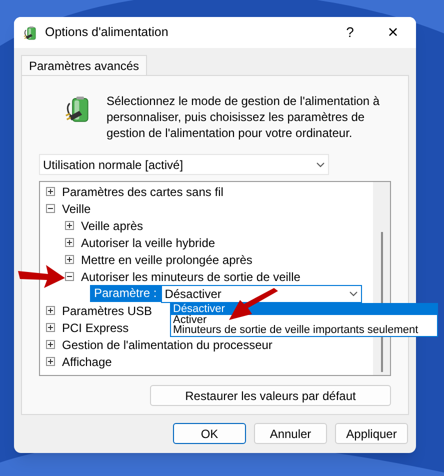 This screenshot has width=444, height=476. What do you see at coordinates (243, 117) in the screenshot?
I see `intro-text: Sélectionnez le mode de gestion de l'alimentation à personnaliser, puis choisissez les paramètres de gestion de l'alimentation pour votre ordinateur.` at bounding box center [243, 117].